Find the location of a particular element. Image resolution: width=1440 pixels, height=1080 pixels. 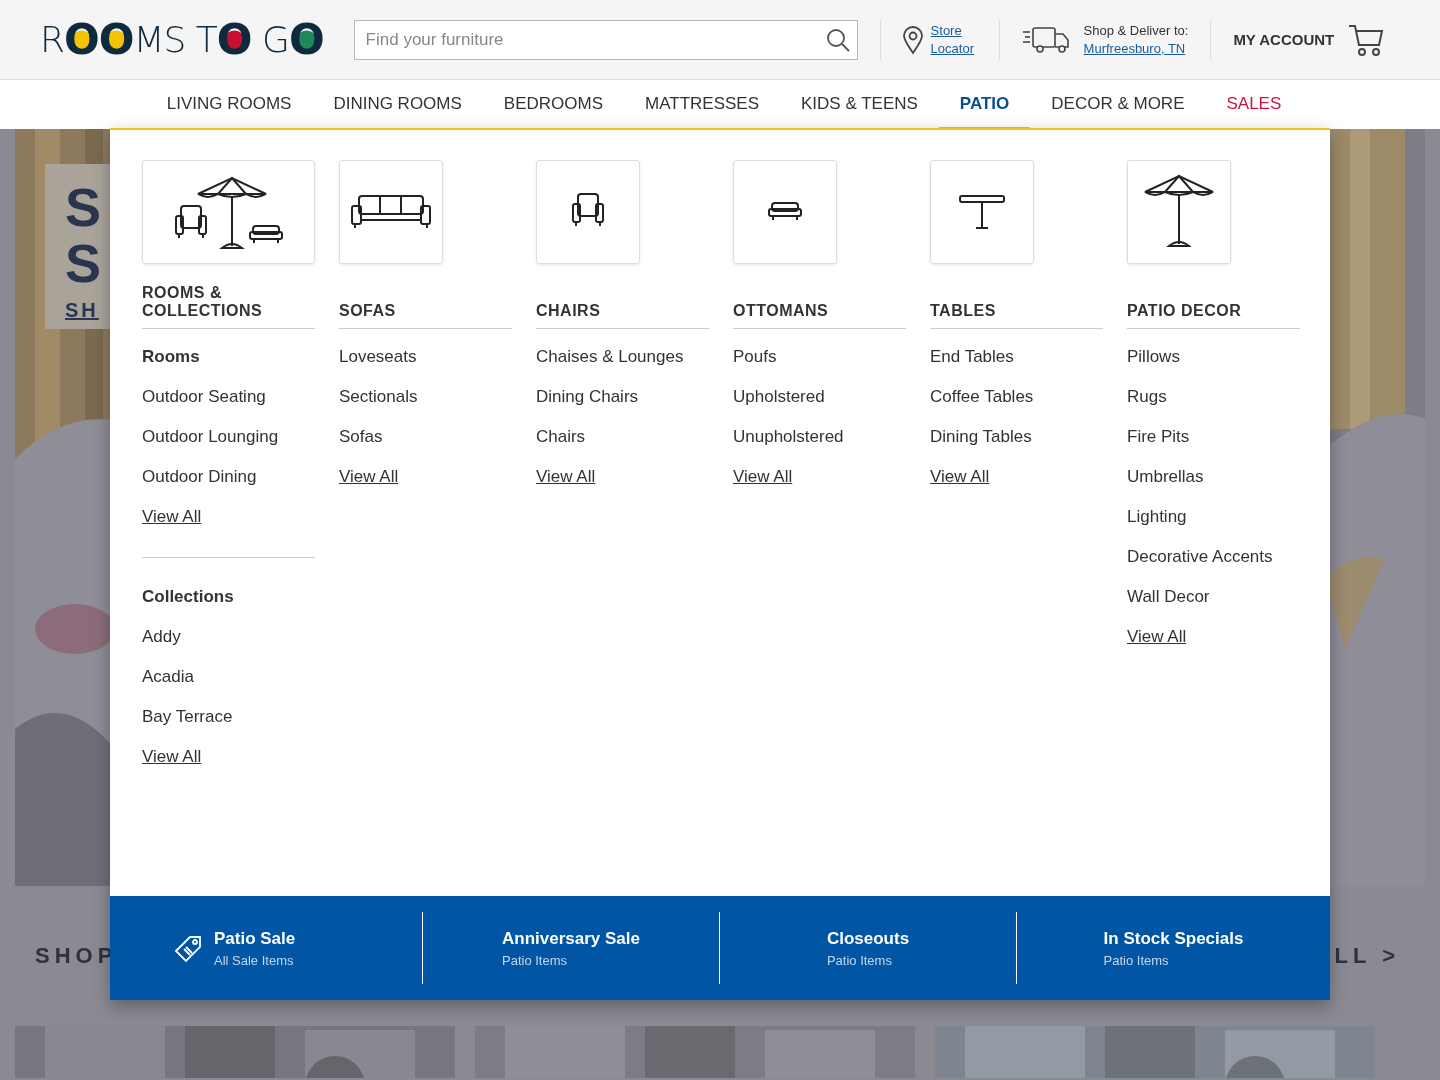

menu-link: Coffee Tables is located at coordinates (1016, 397).